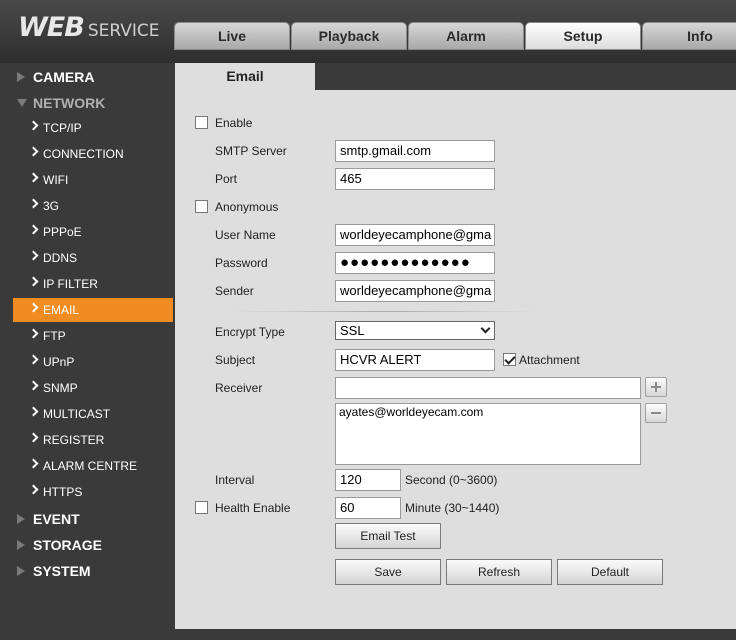 This screenshot has width=736, height=640. I want to click on sidebar-item-label: CONNECTION, so click(83, 154).